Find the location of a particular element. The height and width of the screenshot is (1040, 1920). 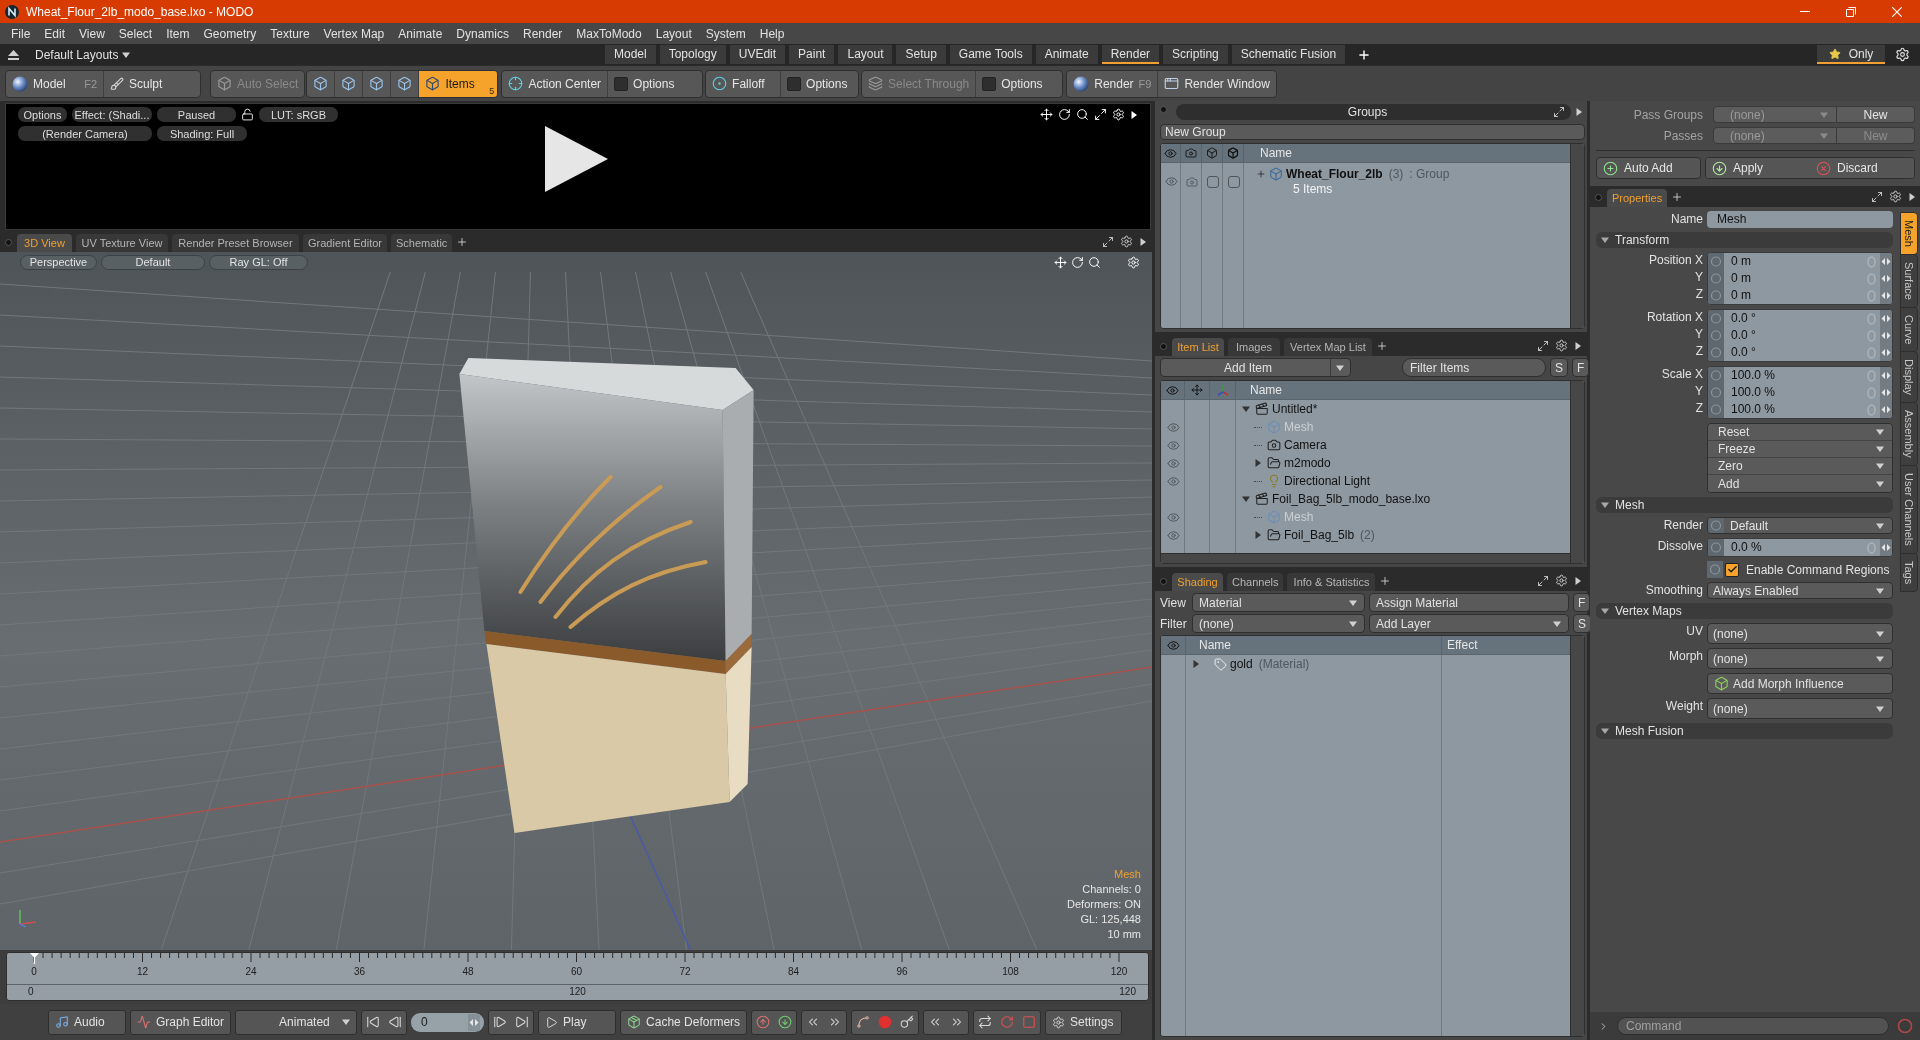

section-header: Mesh is located at coordinates (1744, 505).